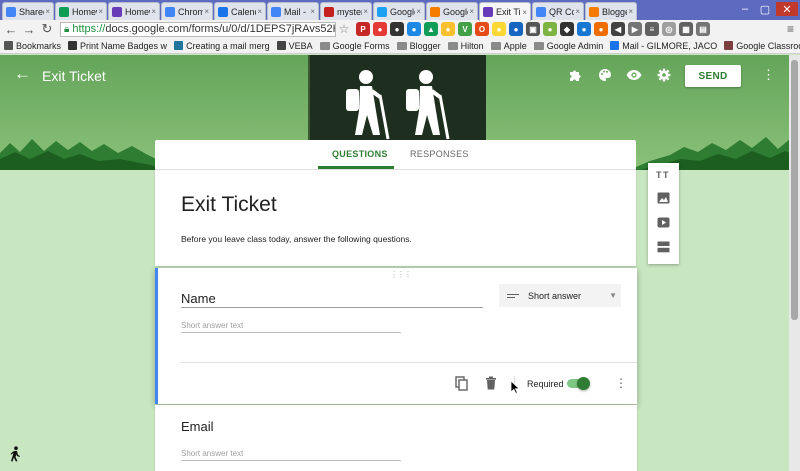  I want to click on extension-blue-icon: ●, so click(414, 29).